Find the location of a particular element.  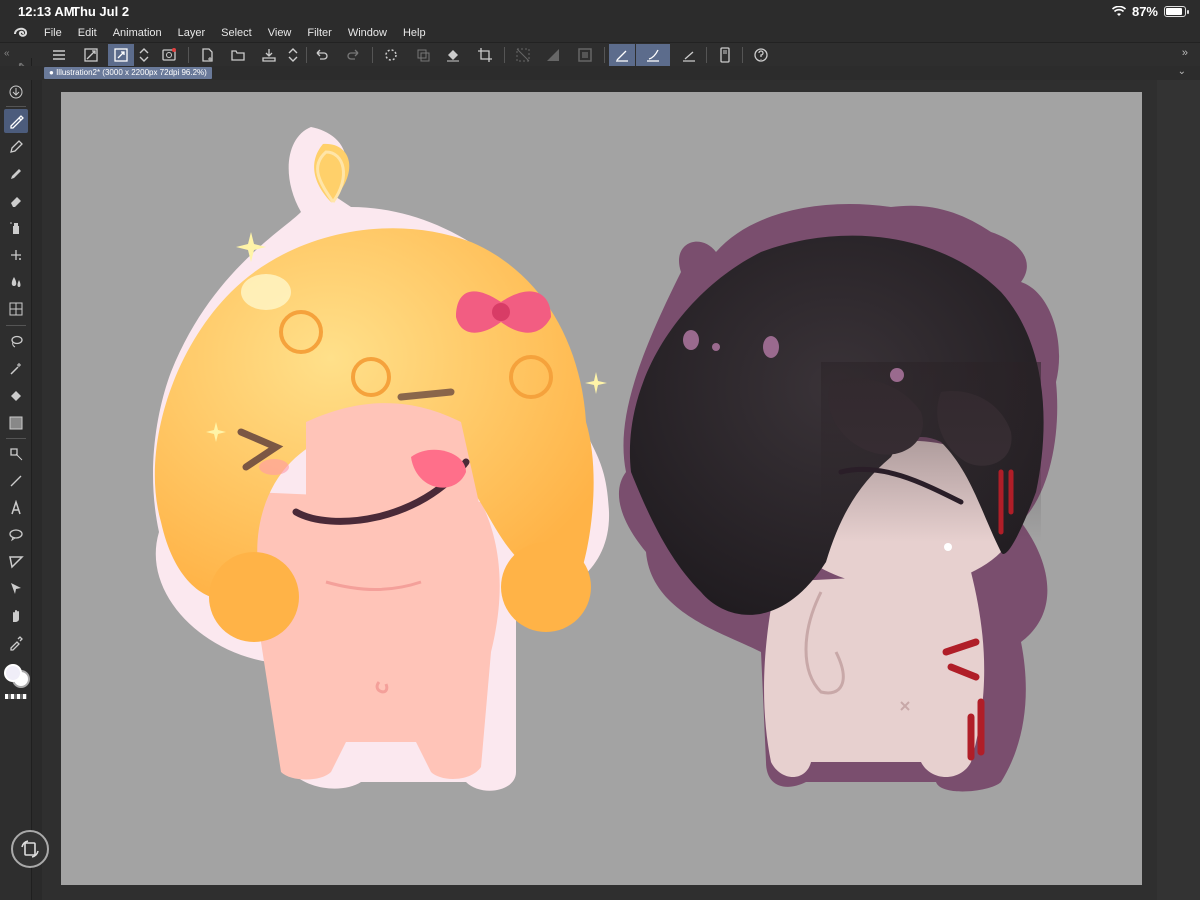

fill-bucket-icon is located at coordinates (16, 396).